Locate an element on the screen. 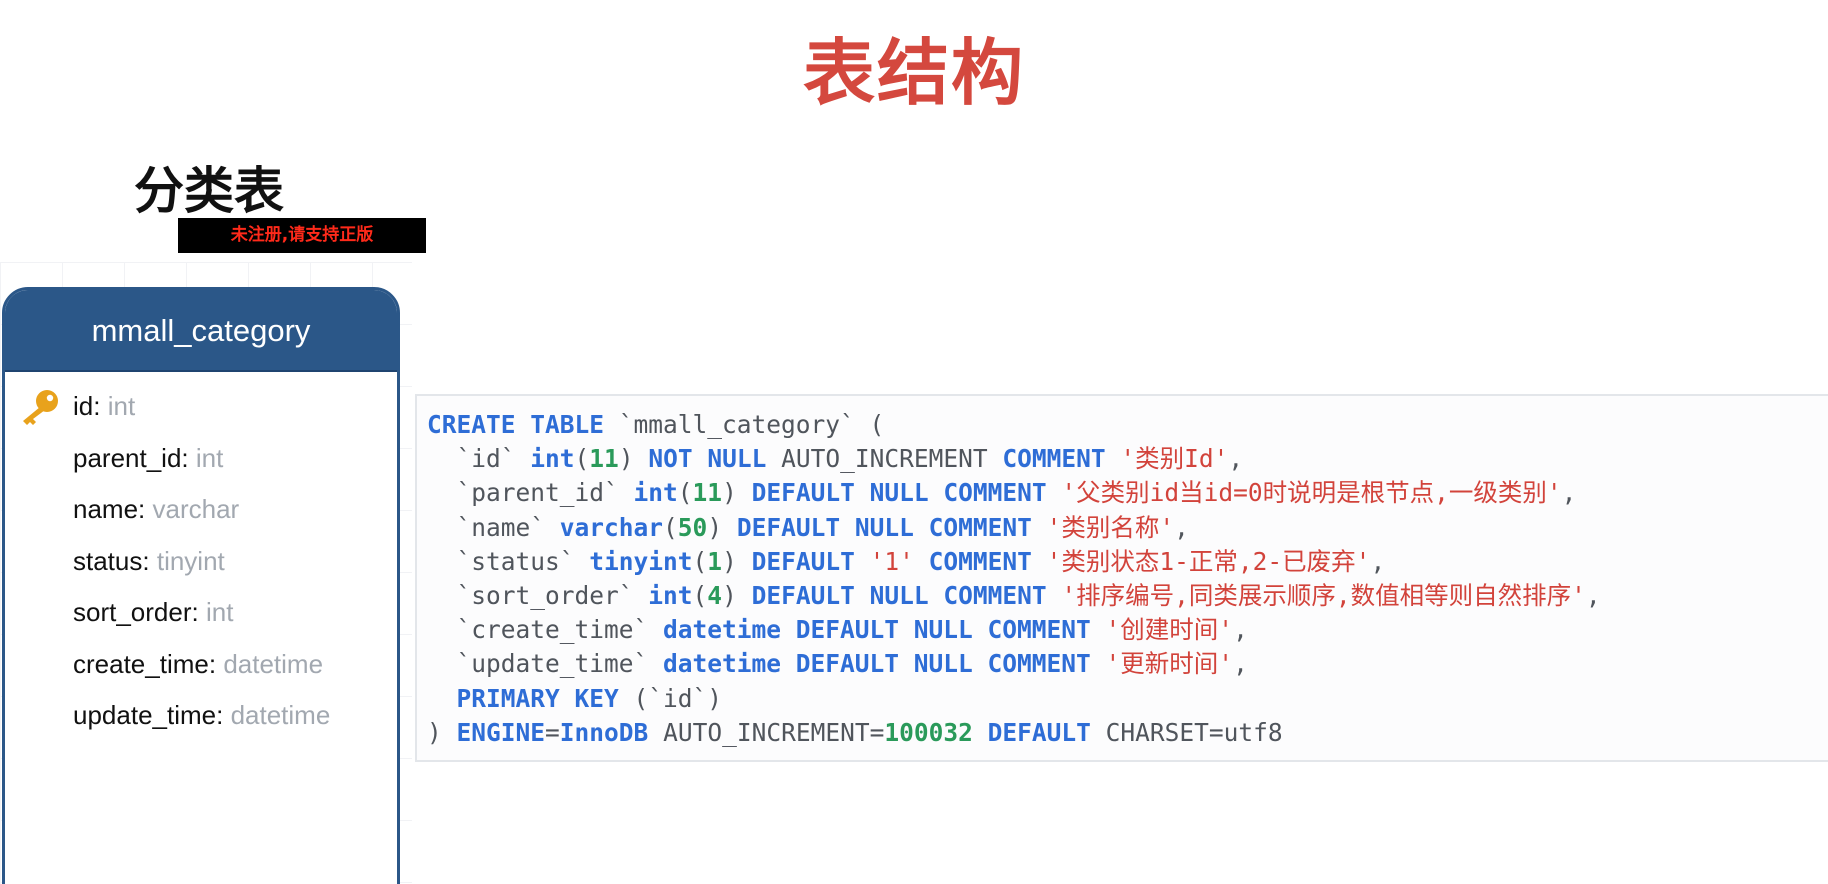 Image resolution: width=1828 pixels, height=884 pixels. sql-number: 100032 is located at coordinates (928, 732).